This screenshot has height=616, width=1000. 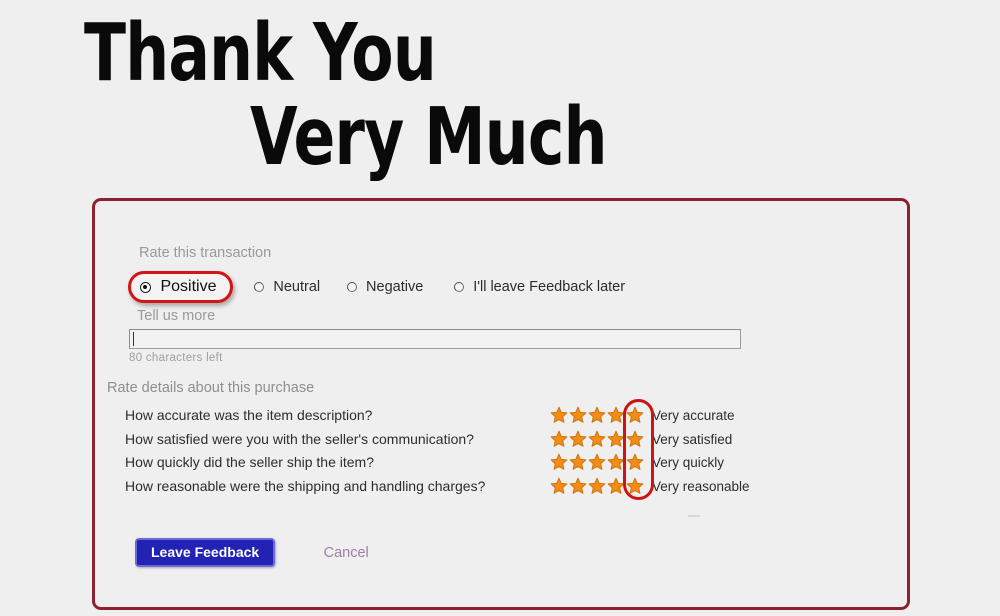 What do you see at coordinates (205, 253) in the screenshot?
I see `rate-transaction-label: Rate this transaction` at bounding box center [205, 253].